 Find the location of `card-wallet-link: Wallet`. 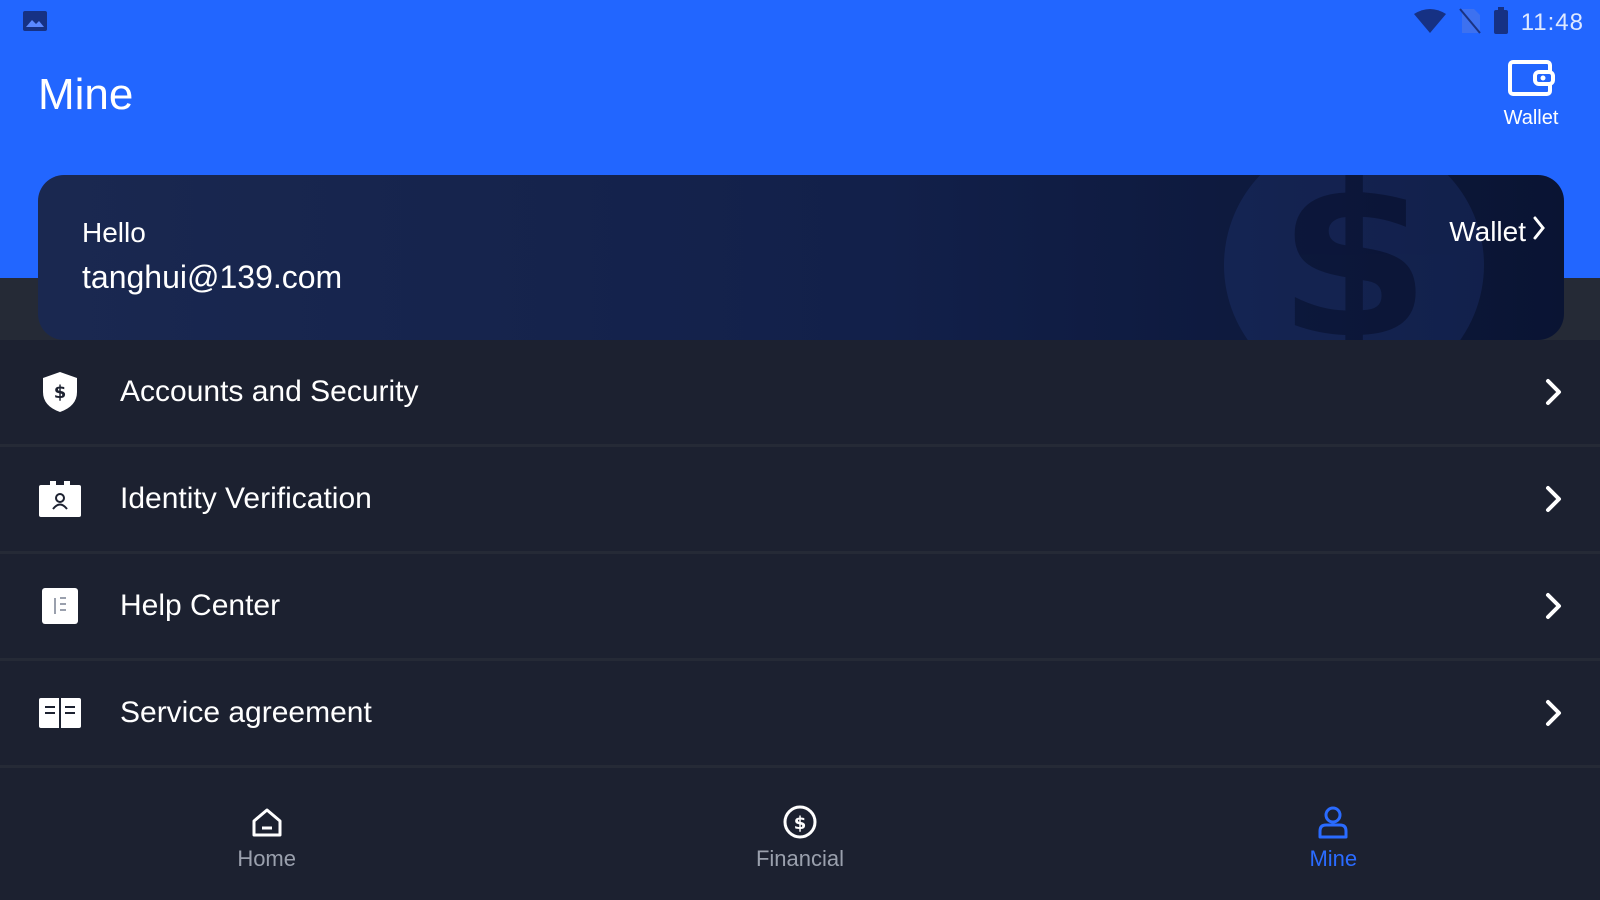

card-wallet-link: Wallet is located at coordinates (1497, 231).